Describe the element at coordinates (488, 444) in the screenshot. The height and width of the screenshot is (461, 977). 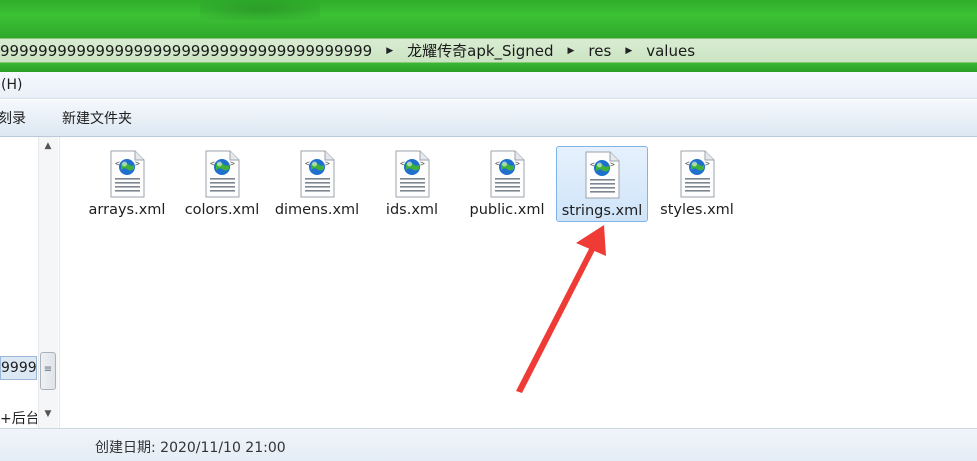
I see `details-pane: 创建日期: 2020/11/10 21:00` at that location.